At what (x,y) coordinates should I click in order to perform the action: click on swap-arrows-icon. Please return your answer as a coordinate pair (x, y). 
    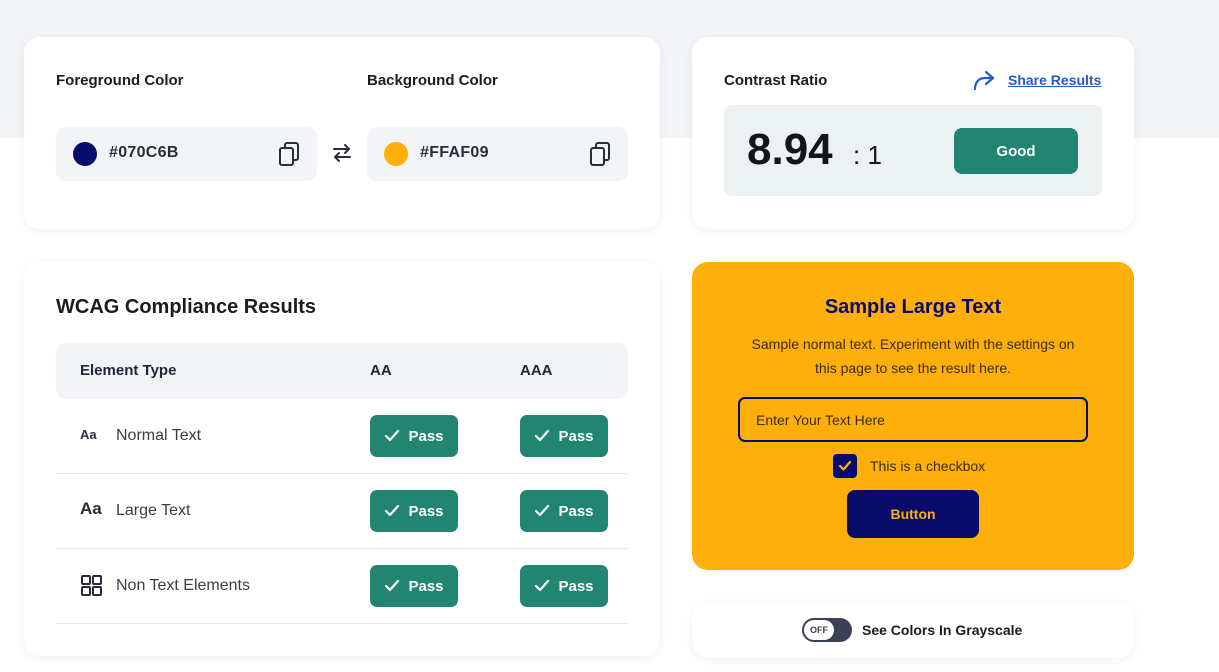
    Looking at the image, I should click on (342, 153).